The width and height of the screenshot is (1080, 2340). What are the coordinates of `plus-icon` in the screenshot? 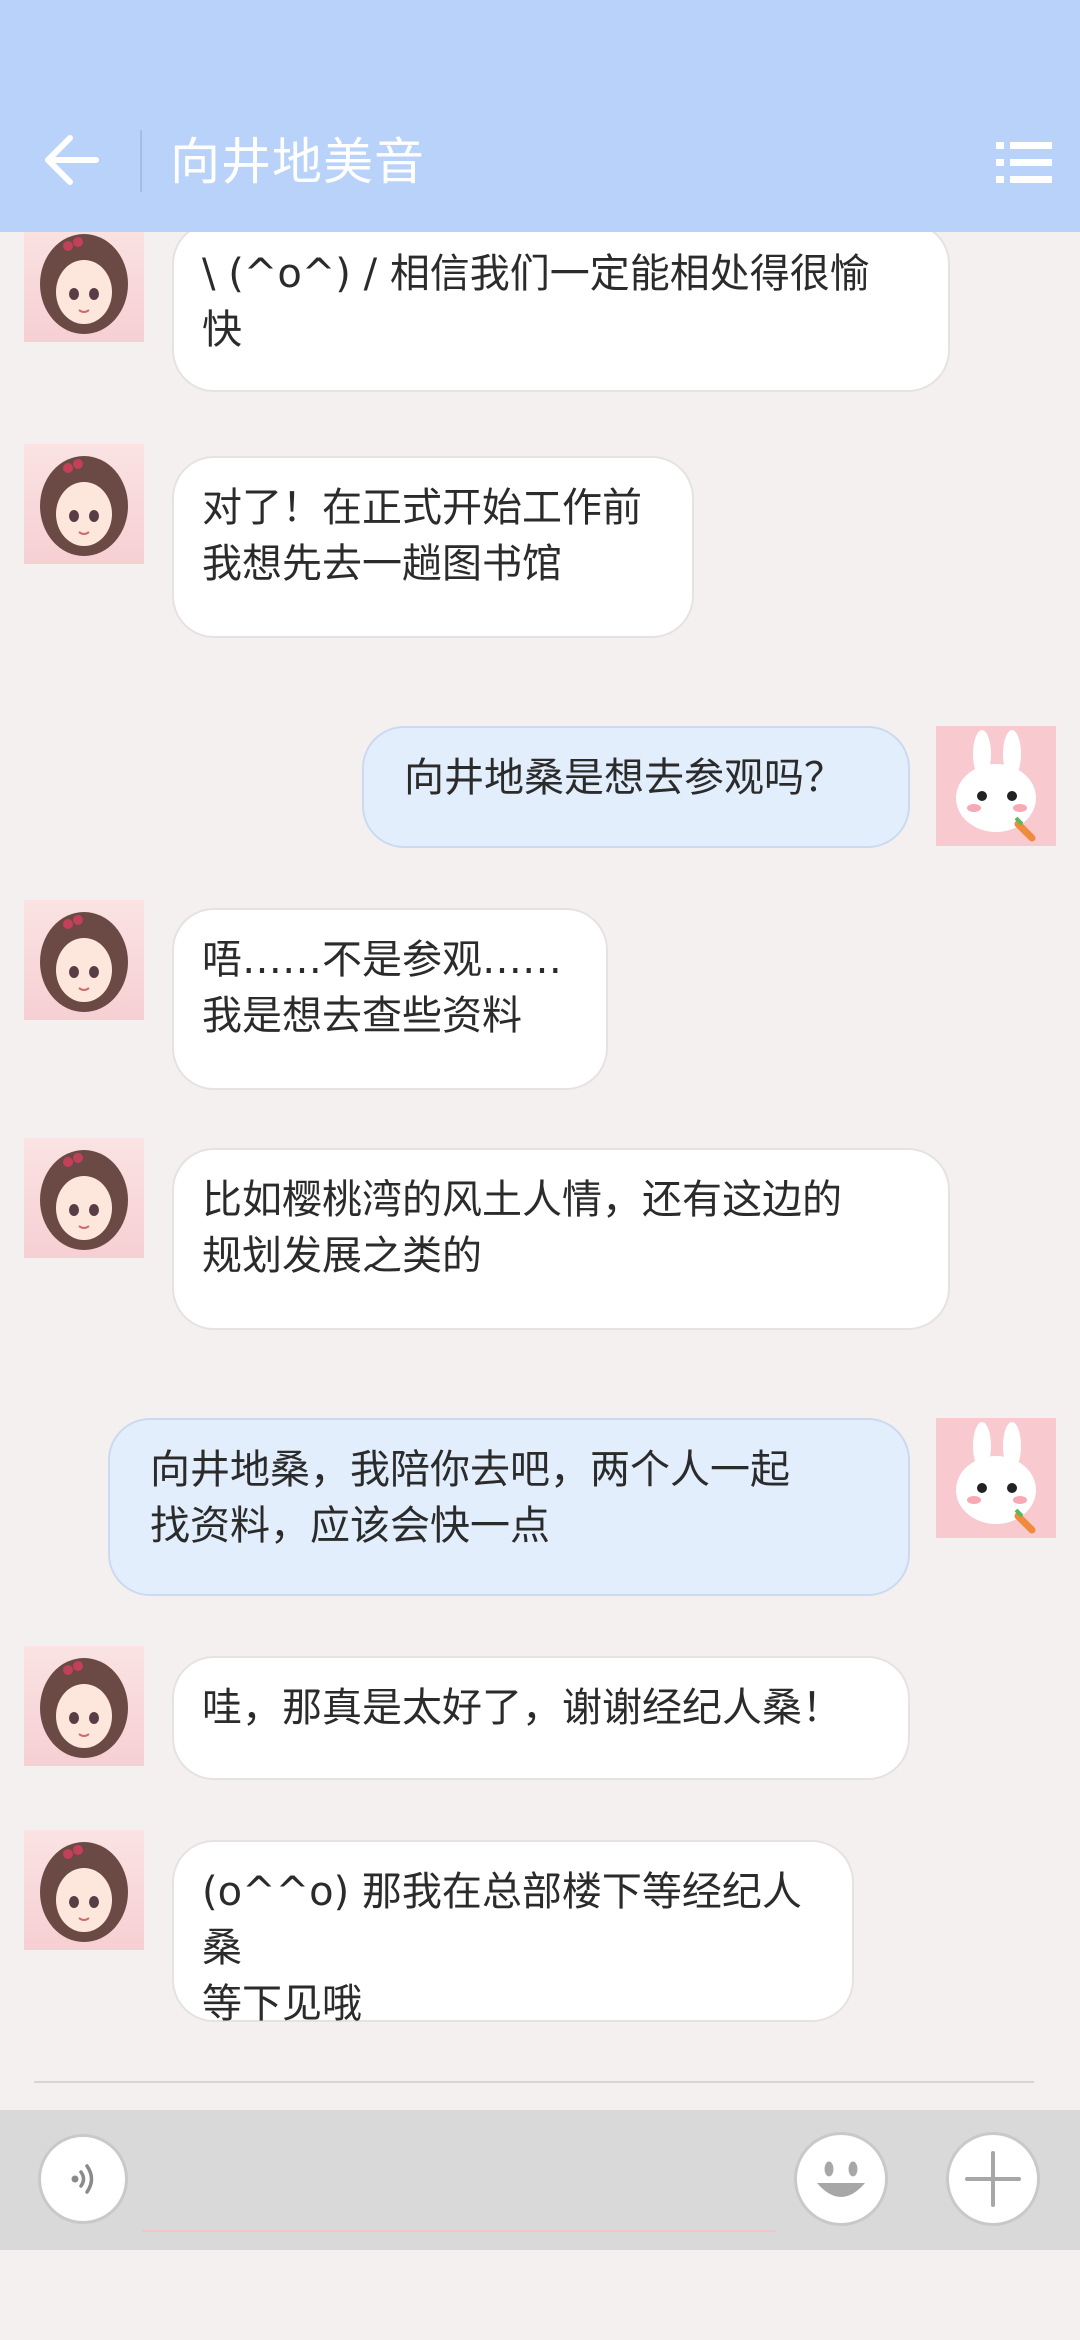 It's located at (993, 2179).